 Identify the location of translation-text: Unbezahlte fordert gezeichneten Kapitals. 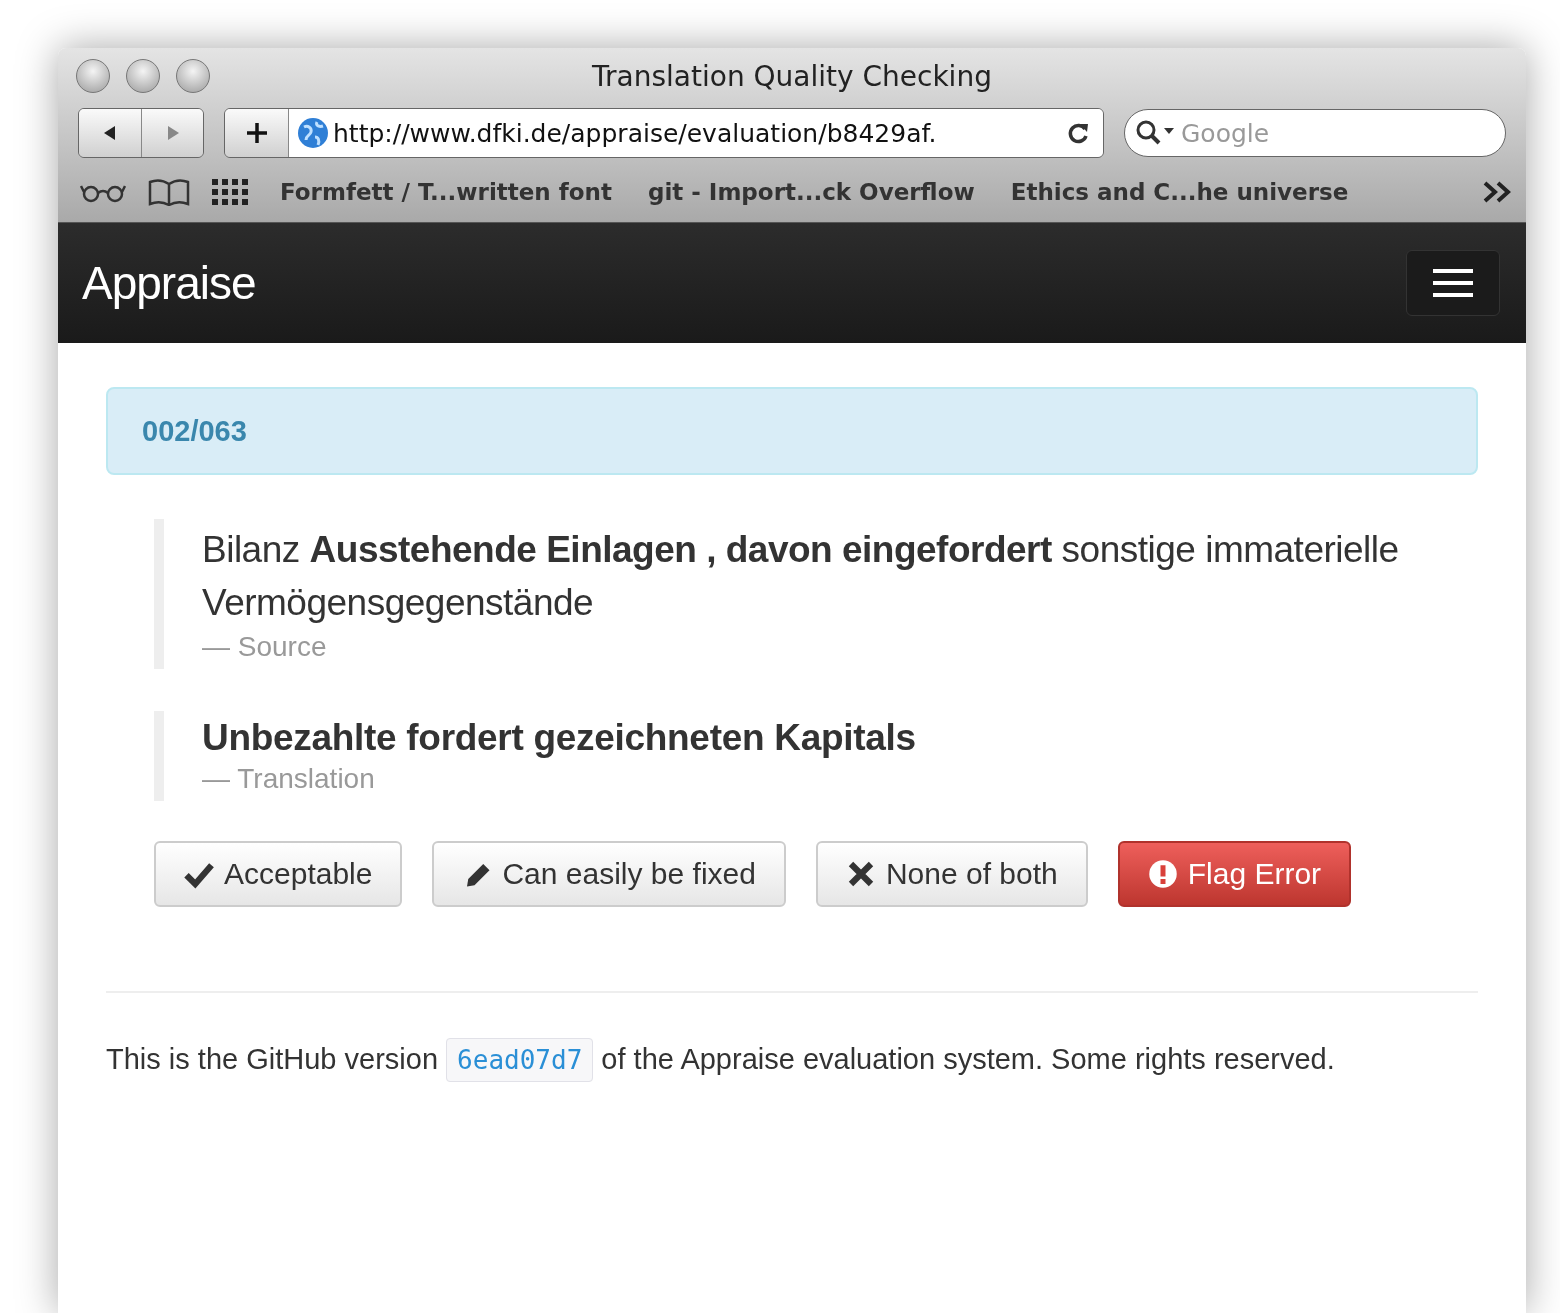
(559, 738).